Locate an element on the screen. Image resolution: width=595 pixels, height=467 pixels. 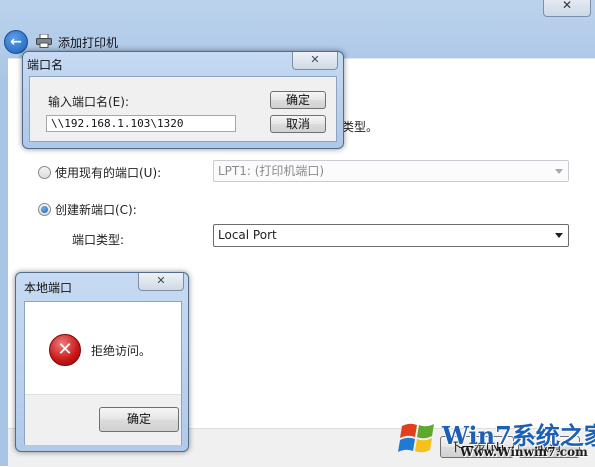
watermark: Win7系统之家 Www.Winwin7.com is located at coordinates (495, 438).